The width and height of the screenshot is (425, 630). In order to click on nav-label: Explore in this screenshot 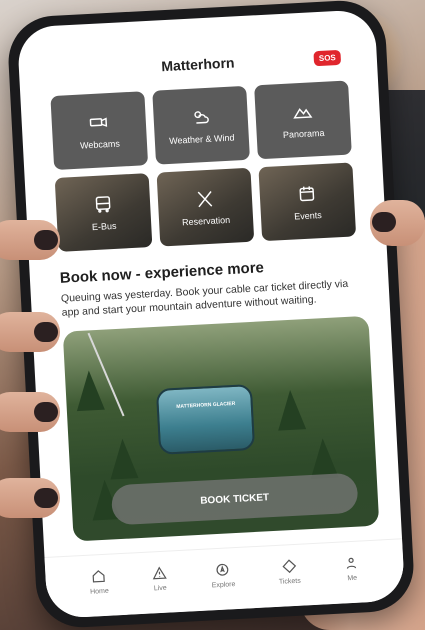, I will do `click(223, 585)`.